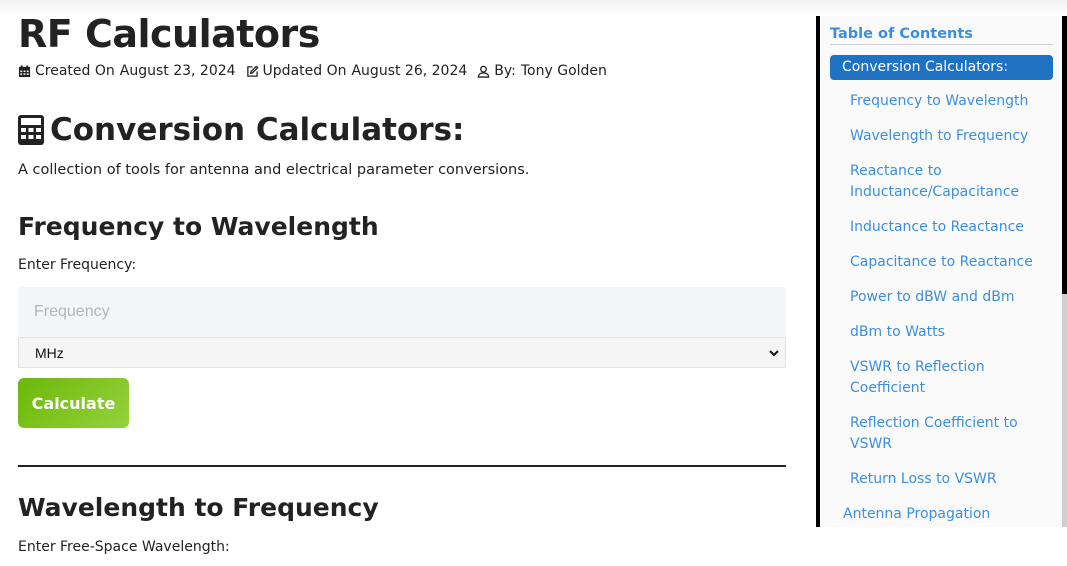 The width and height of the screenshot is (1067, 566). What do you see at coordinates (941, 44) in the screenshot?
I see `toc-divider` at bounding box center [941, 44].